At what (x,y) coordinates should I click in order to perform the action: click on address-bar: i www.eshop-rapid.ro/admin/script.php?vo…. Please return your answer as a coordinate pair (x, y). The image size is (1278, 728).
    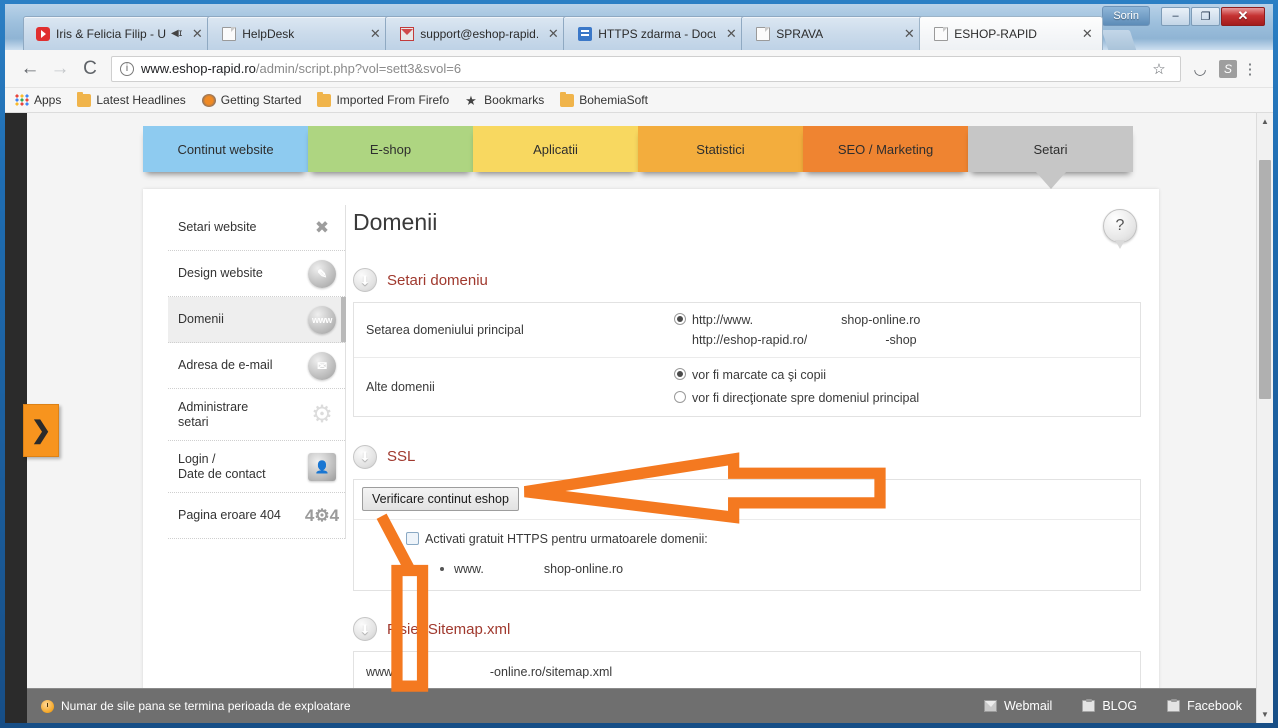
    Looking at the image, I should click on (646, 68).